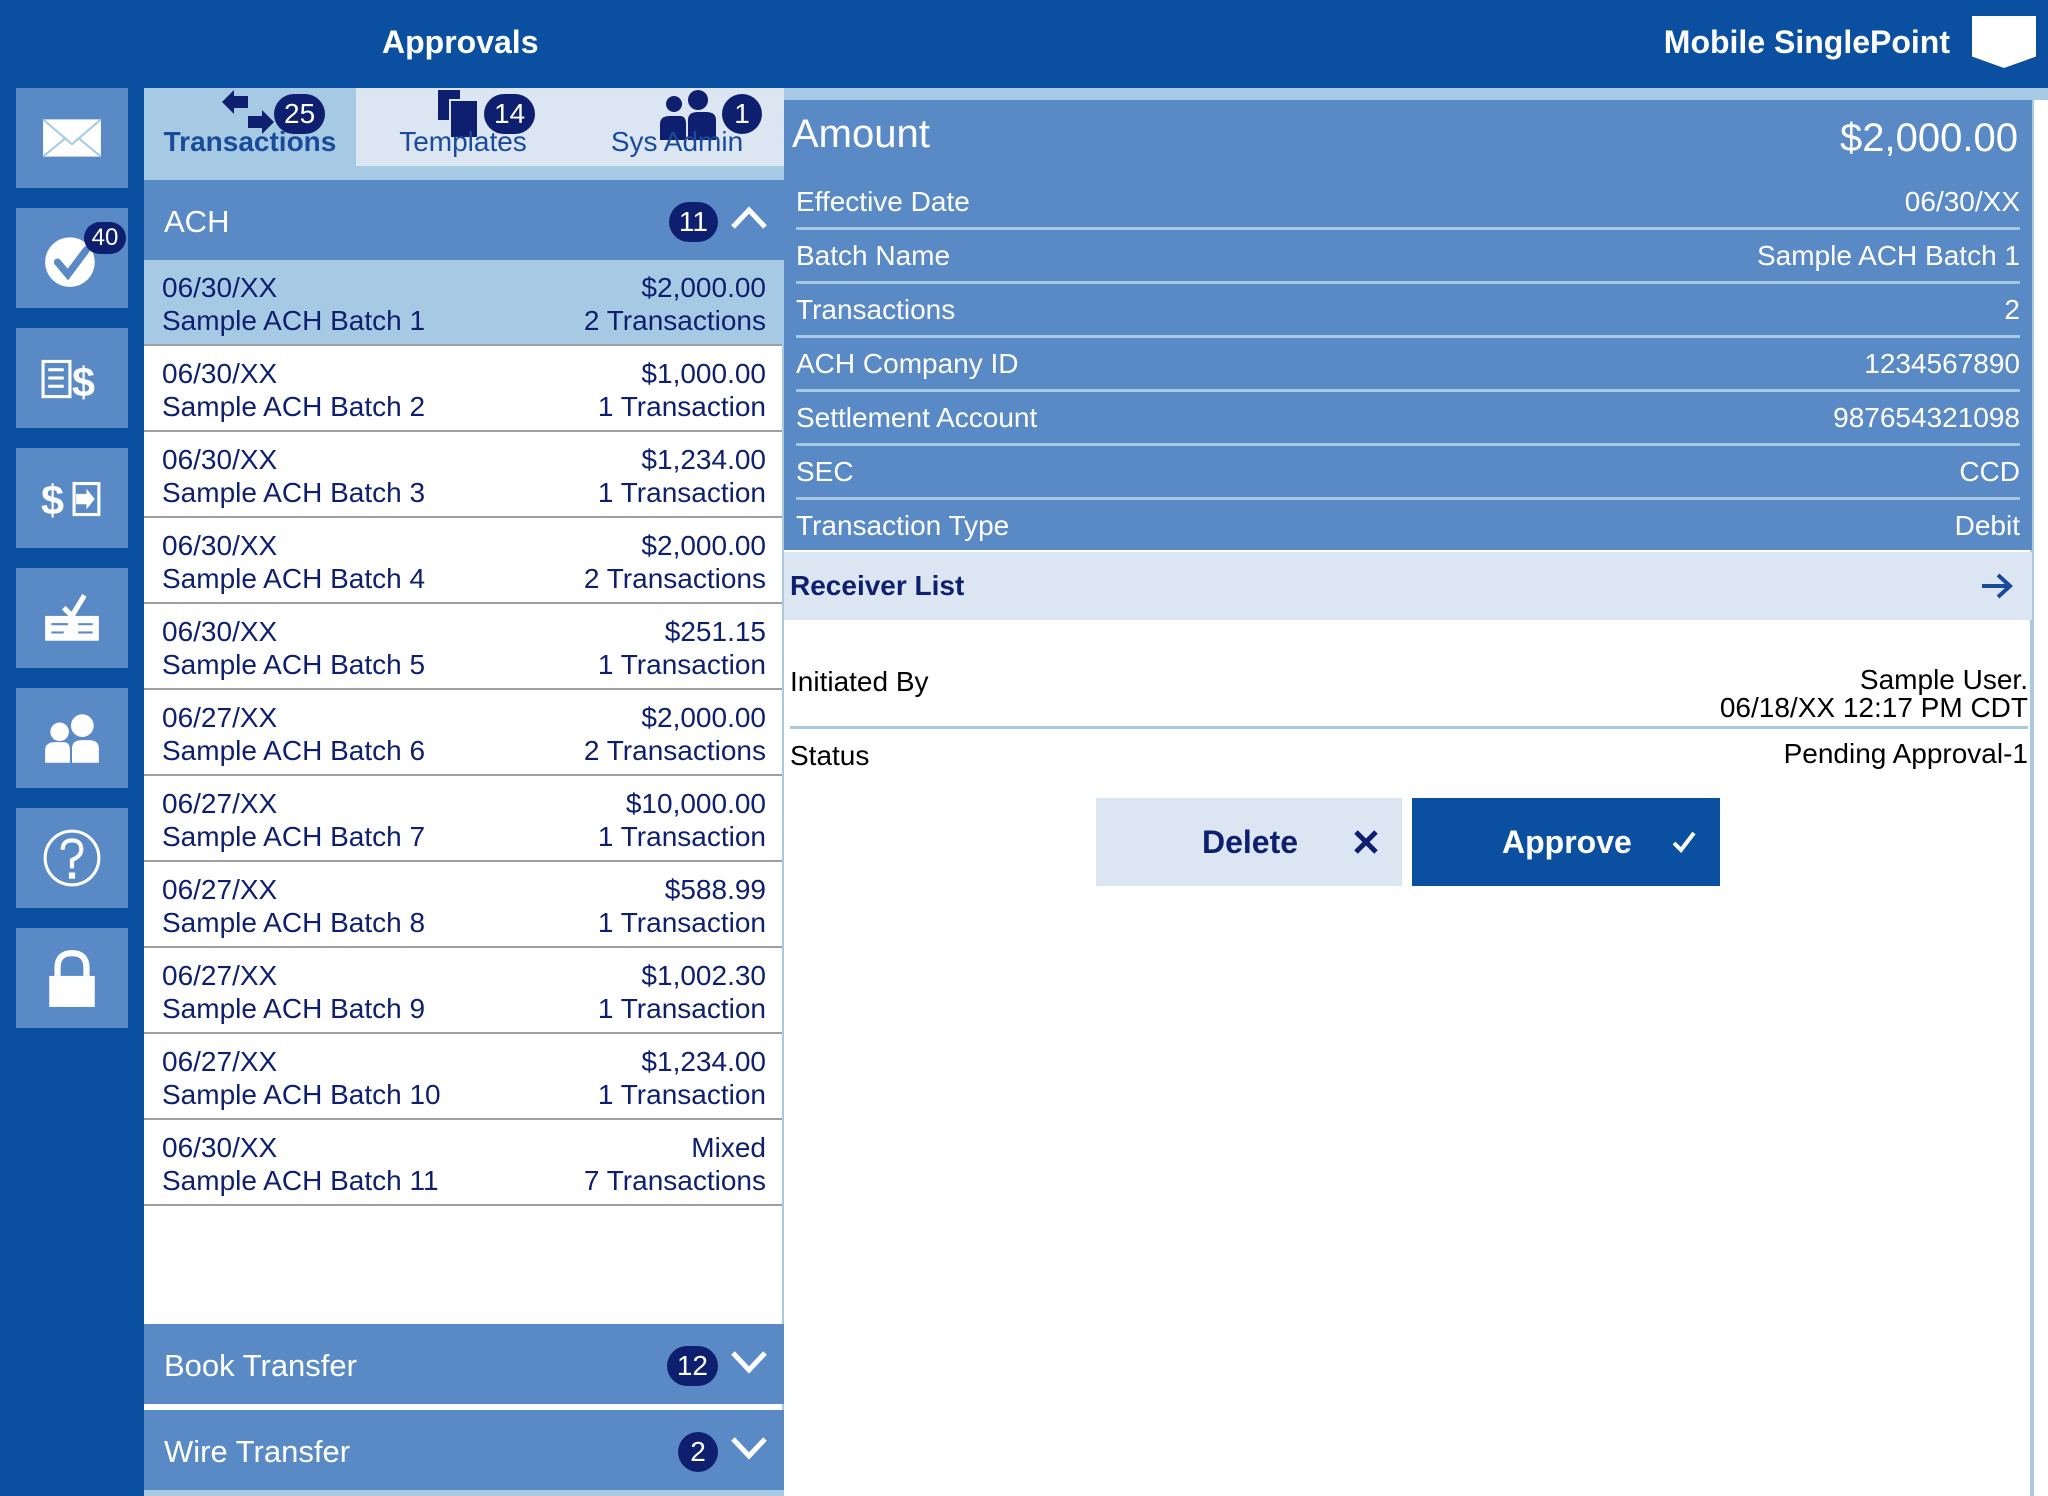  Describe the element at coordinates (72, 792) in the screenshot. I see `nav-rail: 40 $ $` at that location.